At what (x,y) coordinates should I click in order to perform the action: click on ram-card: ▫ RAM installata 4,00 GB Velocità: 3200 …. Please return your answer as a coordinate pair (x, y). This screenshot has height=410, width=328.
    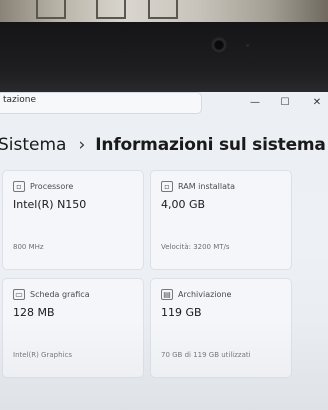
    Looking at the image, I should click on (221, 220).